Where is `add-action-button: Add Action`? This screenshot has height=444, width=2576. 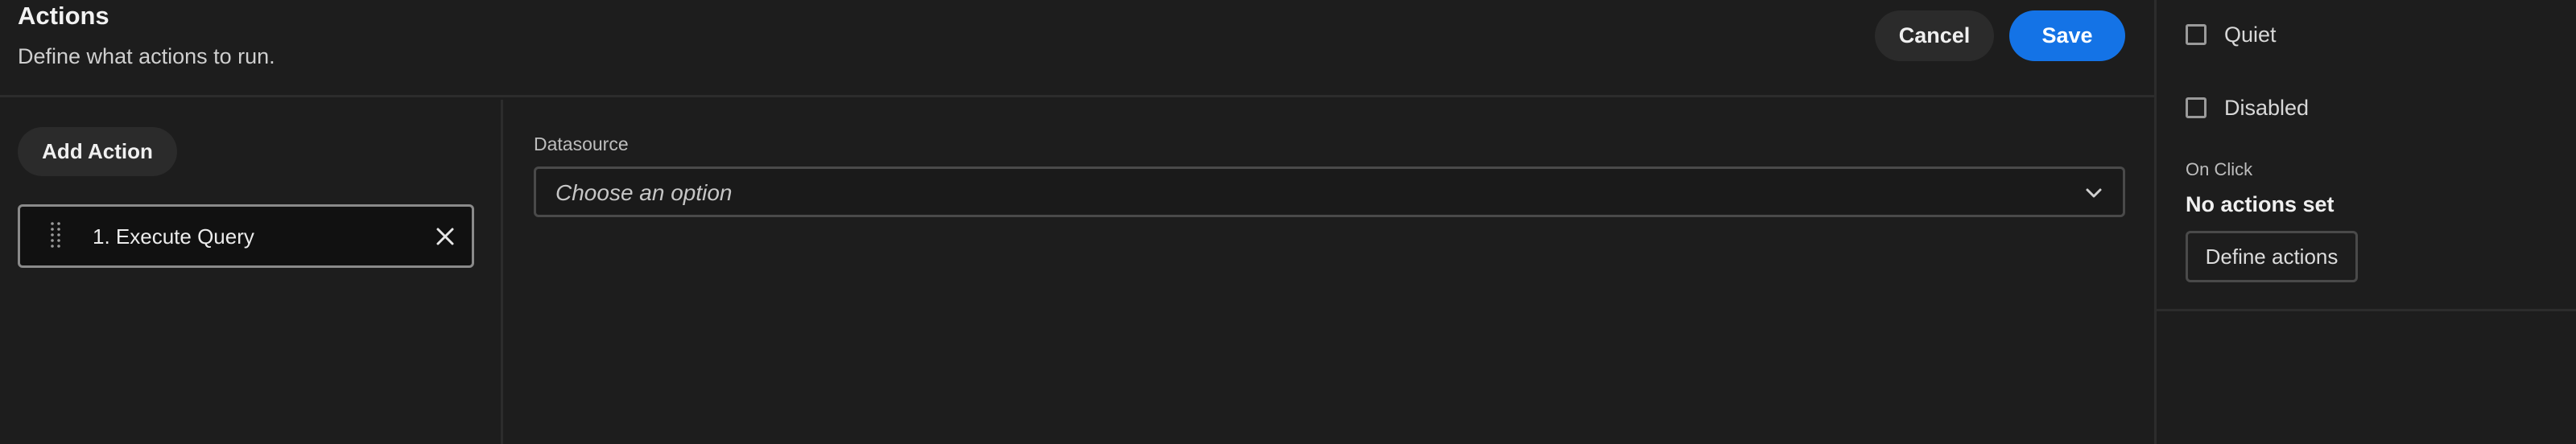 add-action-button: Add Action is located at coordinates (97, 151).